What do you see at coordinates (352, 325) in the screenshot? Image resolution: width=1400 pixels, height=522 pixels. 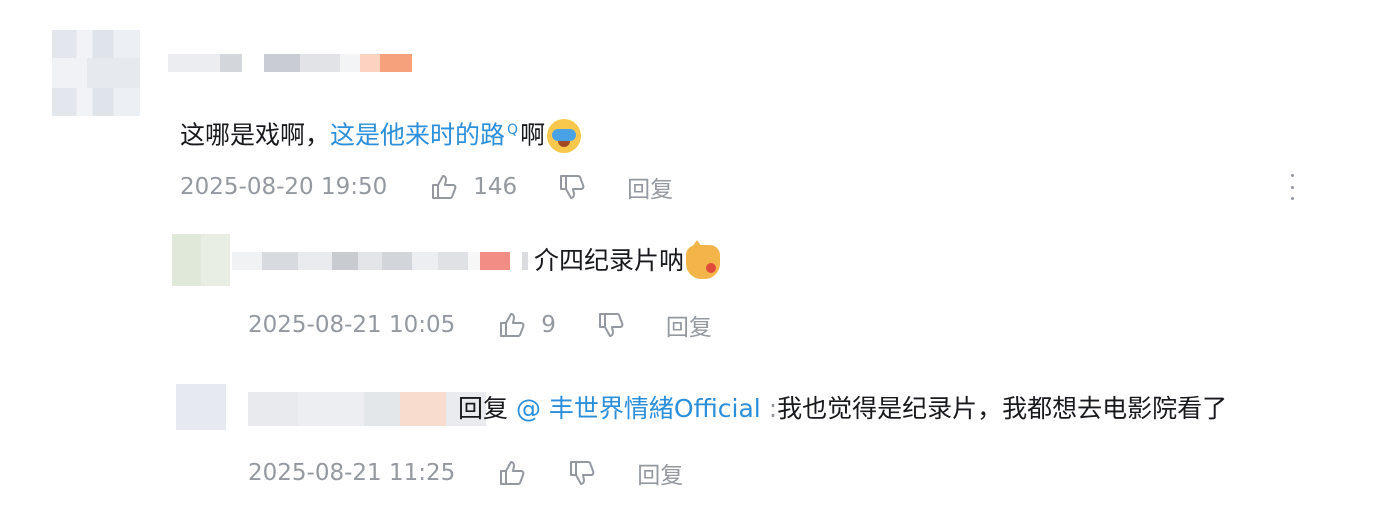 I see `reply-time: 2025-08-21 10:05` at bounding box center [352, 325].